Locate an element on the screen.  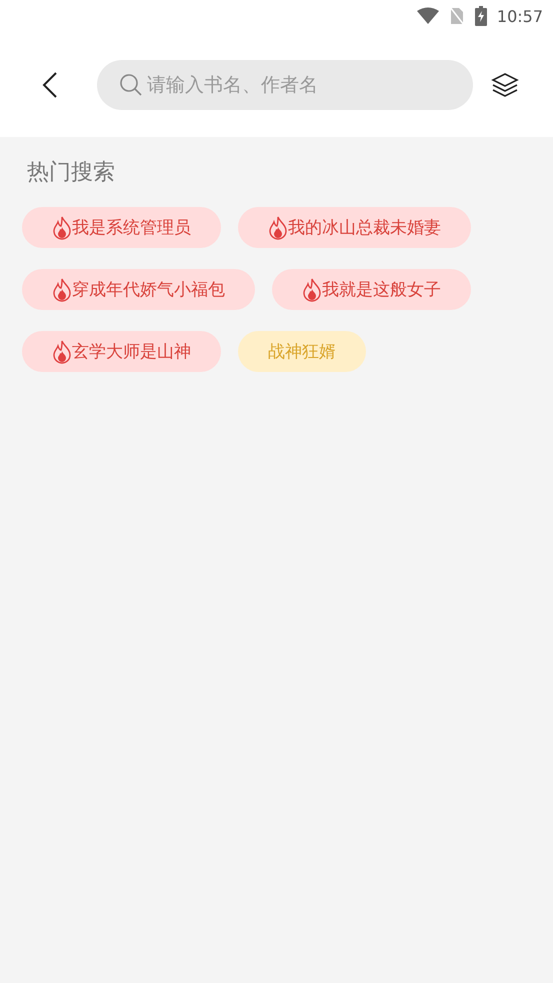
section-title: 热门搜索 is located at coordinates (71, 173).